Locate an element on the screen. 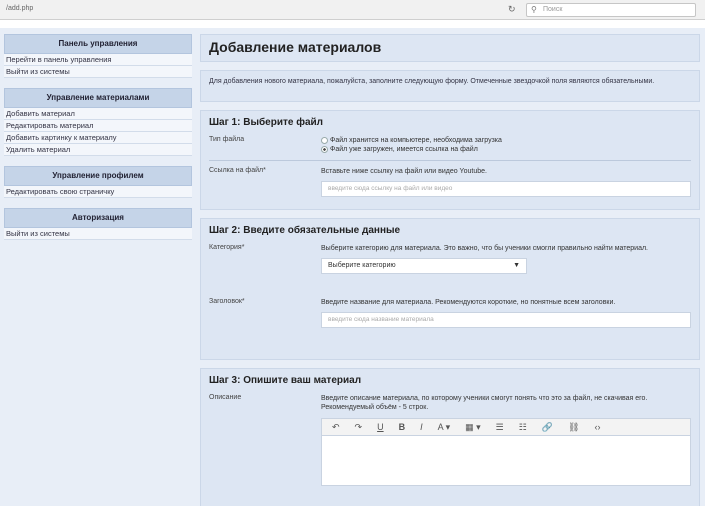  sidebar-block-auth: Авторизация Выйти из системы is located at coordinates (98, 224).